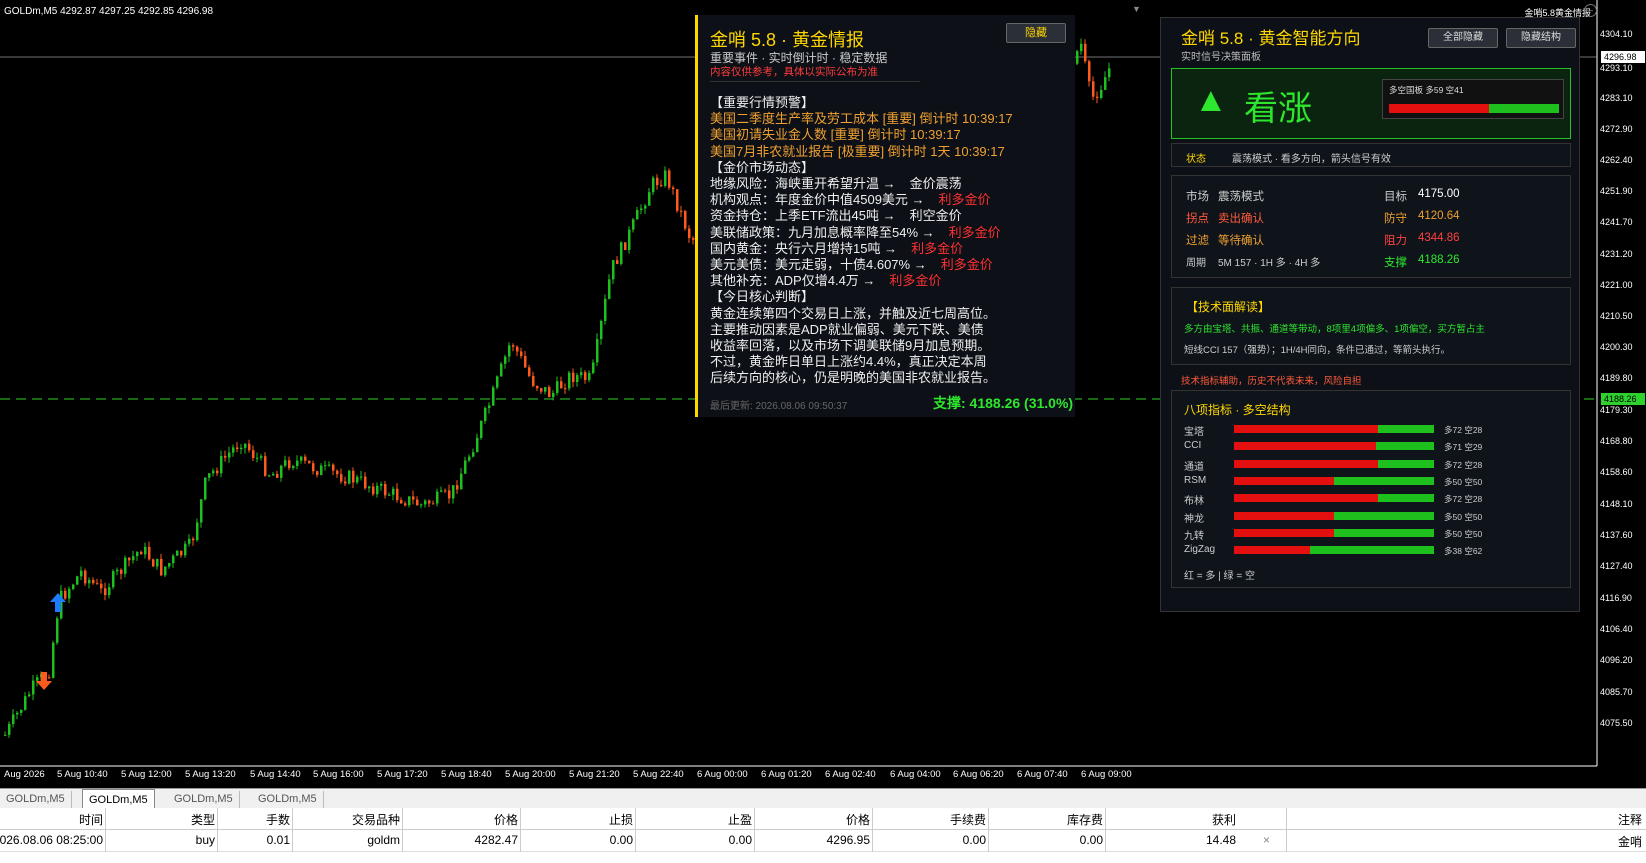  Describe the element at coordinates (621, 819) in the screenshot. I see `column-header: 止损` at that location.